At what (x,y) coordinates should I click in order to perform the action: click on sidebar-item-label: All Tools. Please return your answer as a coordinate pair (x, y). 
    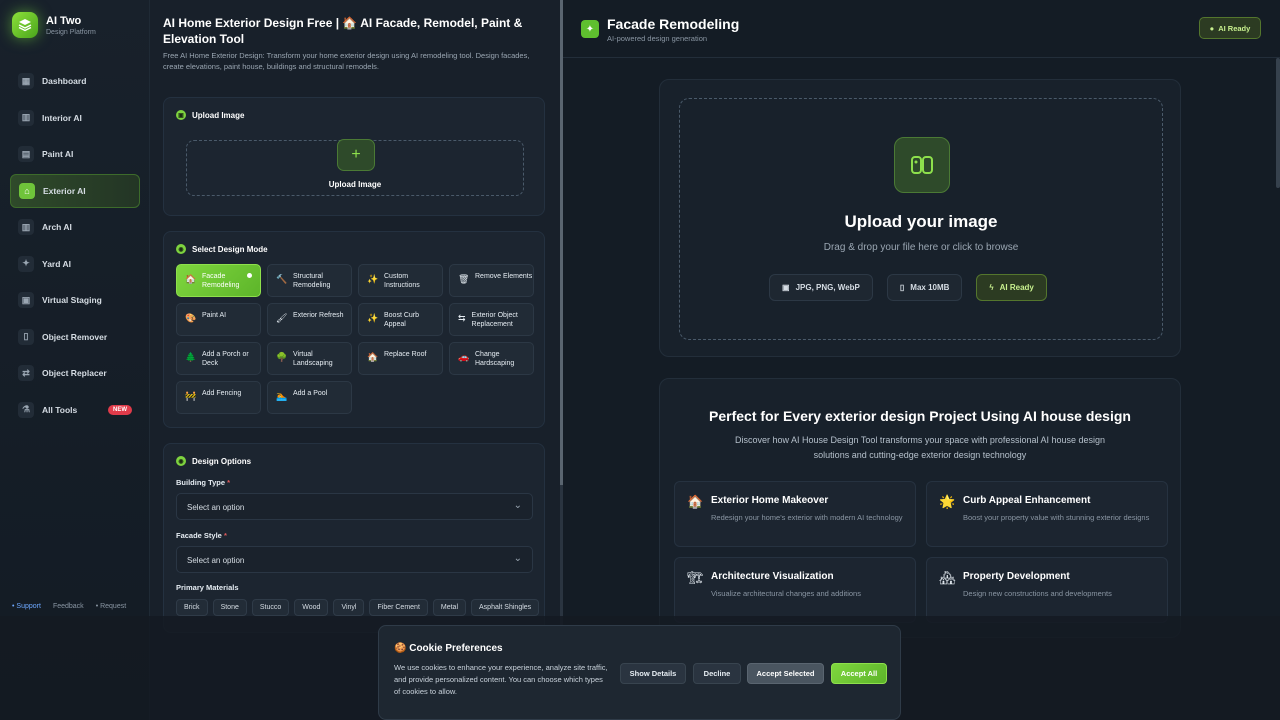
    Looking at the image, I should click on (60, 409).